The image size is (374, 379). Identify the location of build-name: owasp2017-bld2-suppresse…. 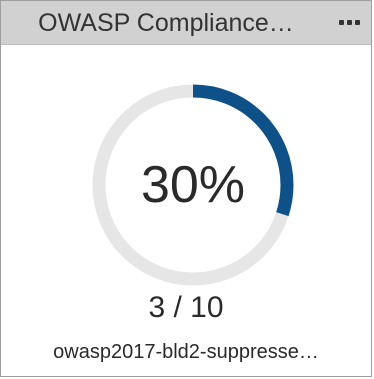
(186, 352).